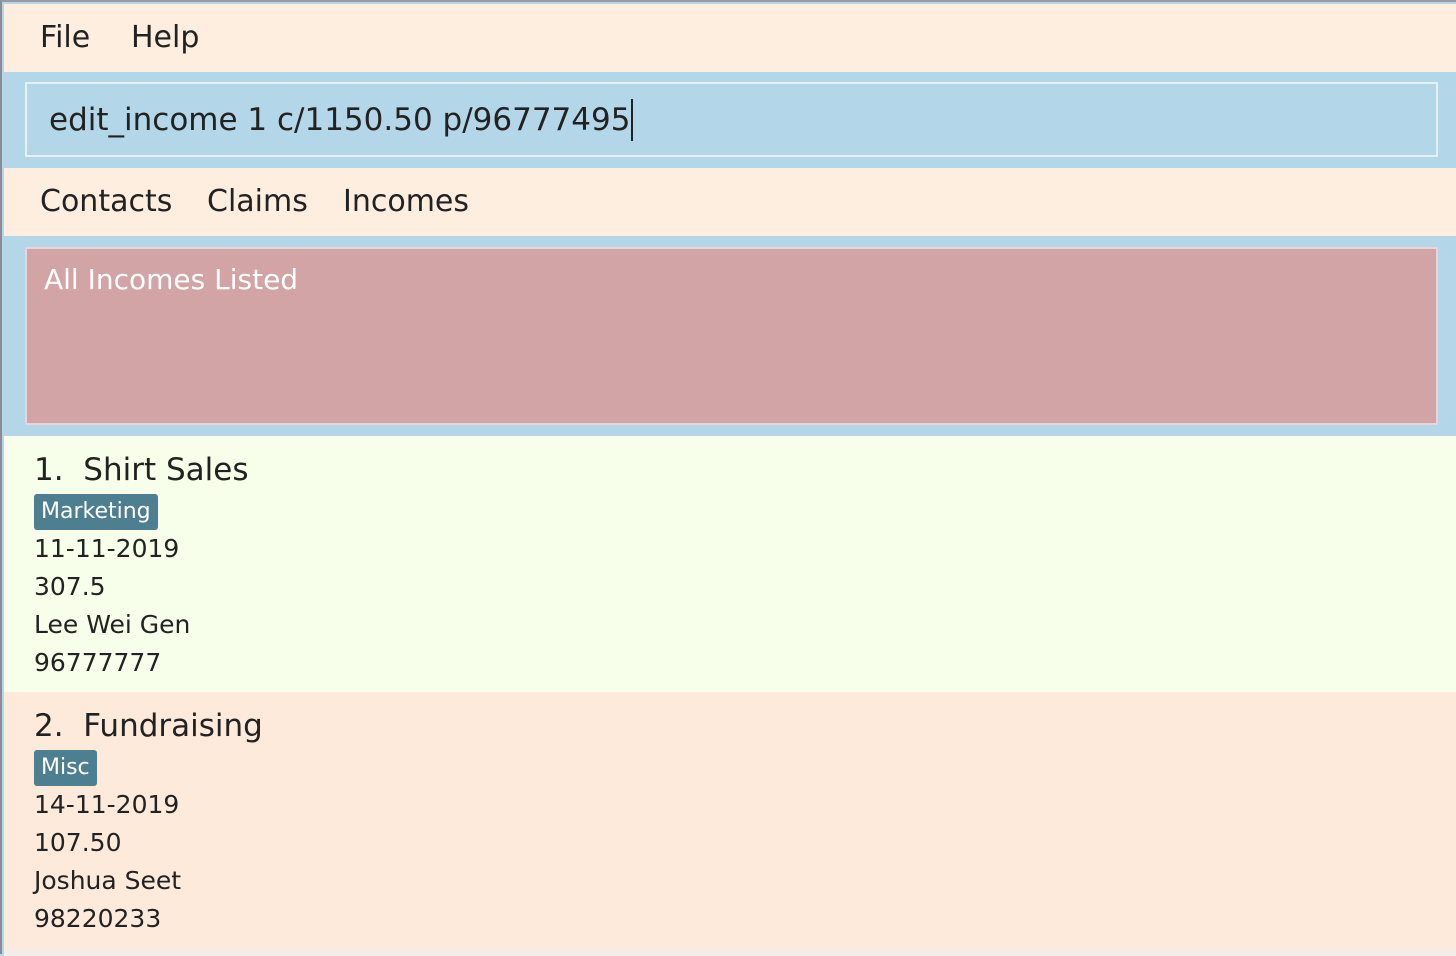 Image resolution: width=1456 pixels, height=956 pixels. Describe the element at coordinates (730, 38) in the screenshot. I see `menu-bar: File Help` at that location.